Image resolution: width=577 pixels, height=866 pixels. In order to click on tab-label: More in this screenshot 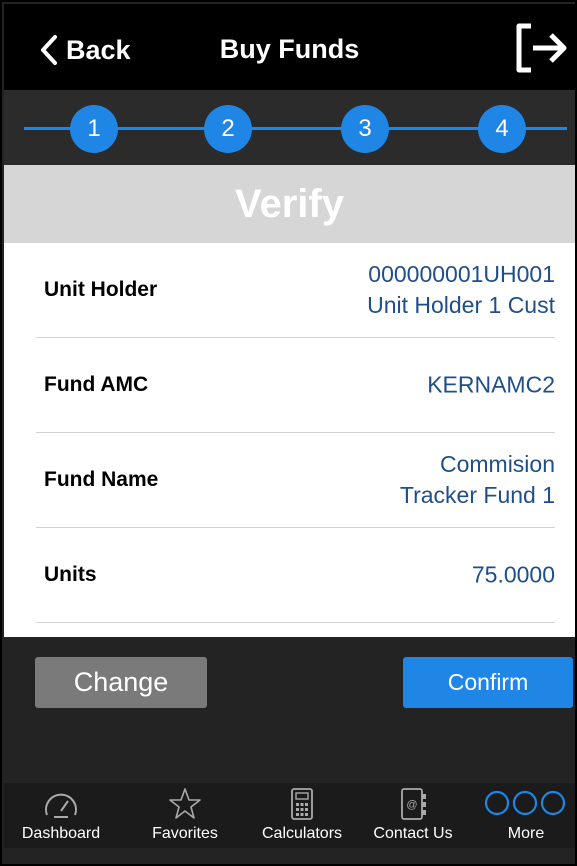, I will do `click(526, 833)`.